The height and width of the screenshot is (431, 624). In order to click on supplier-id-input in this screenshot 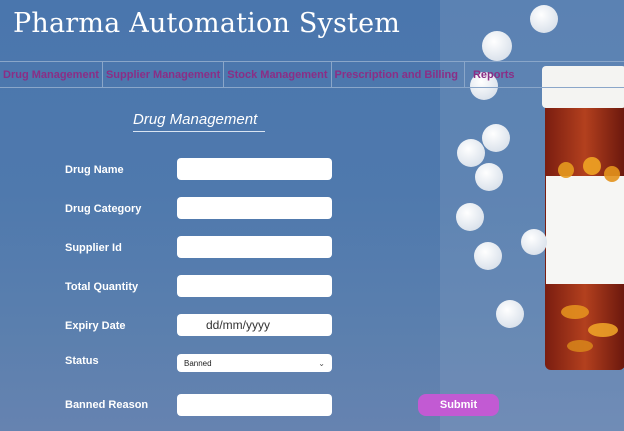, I will do `click(254, 247)`.